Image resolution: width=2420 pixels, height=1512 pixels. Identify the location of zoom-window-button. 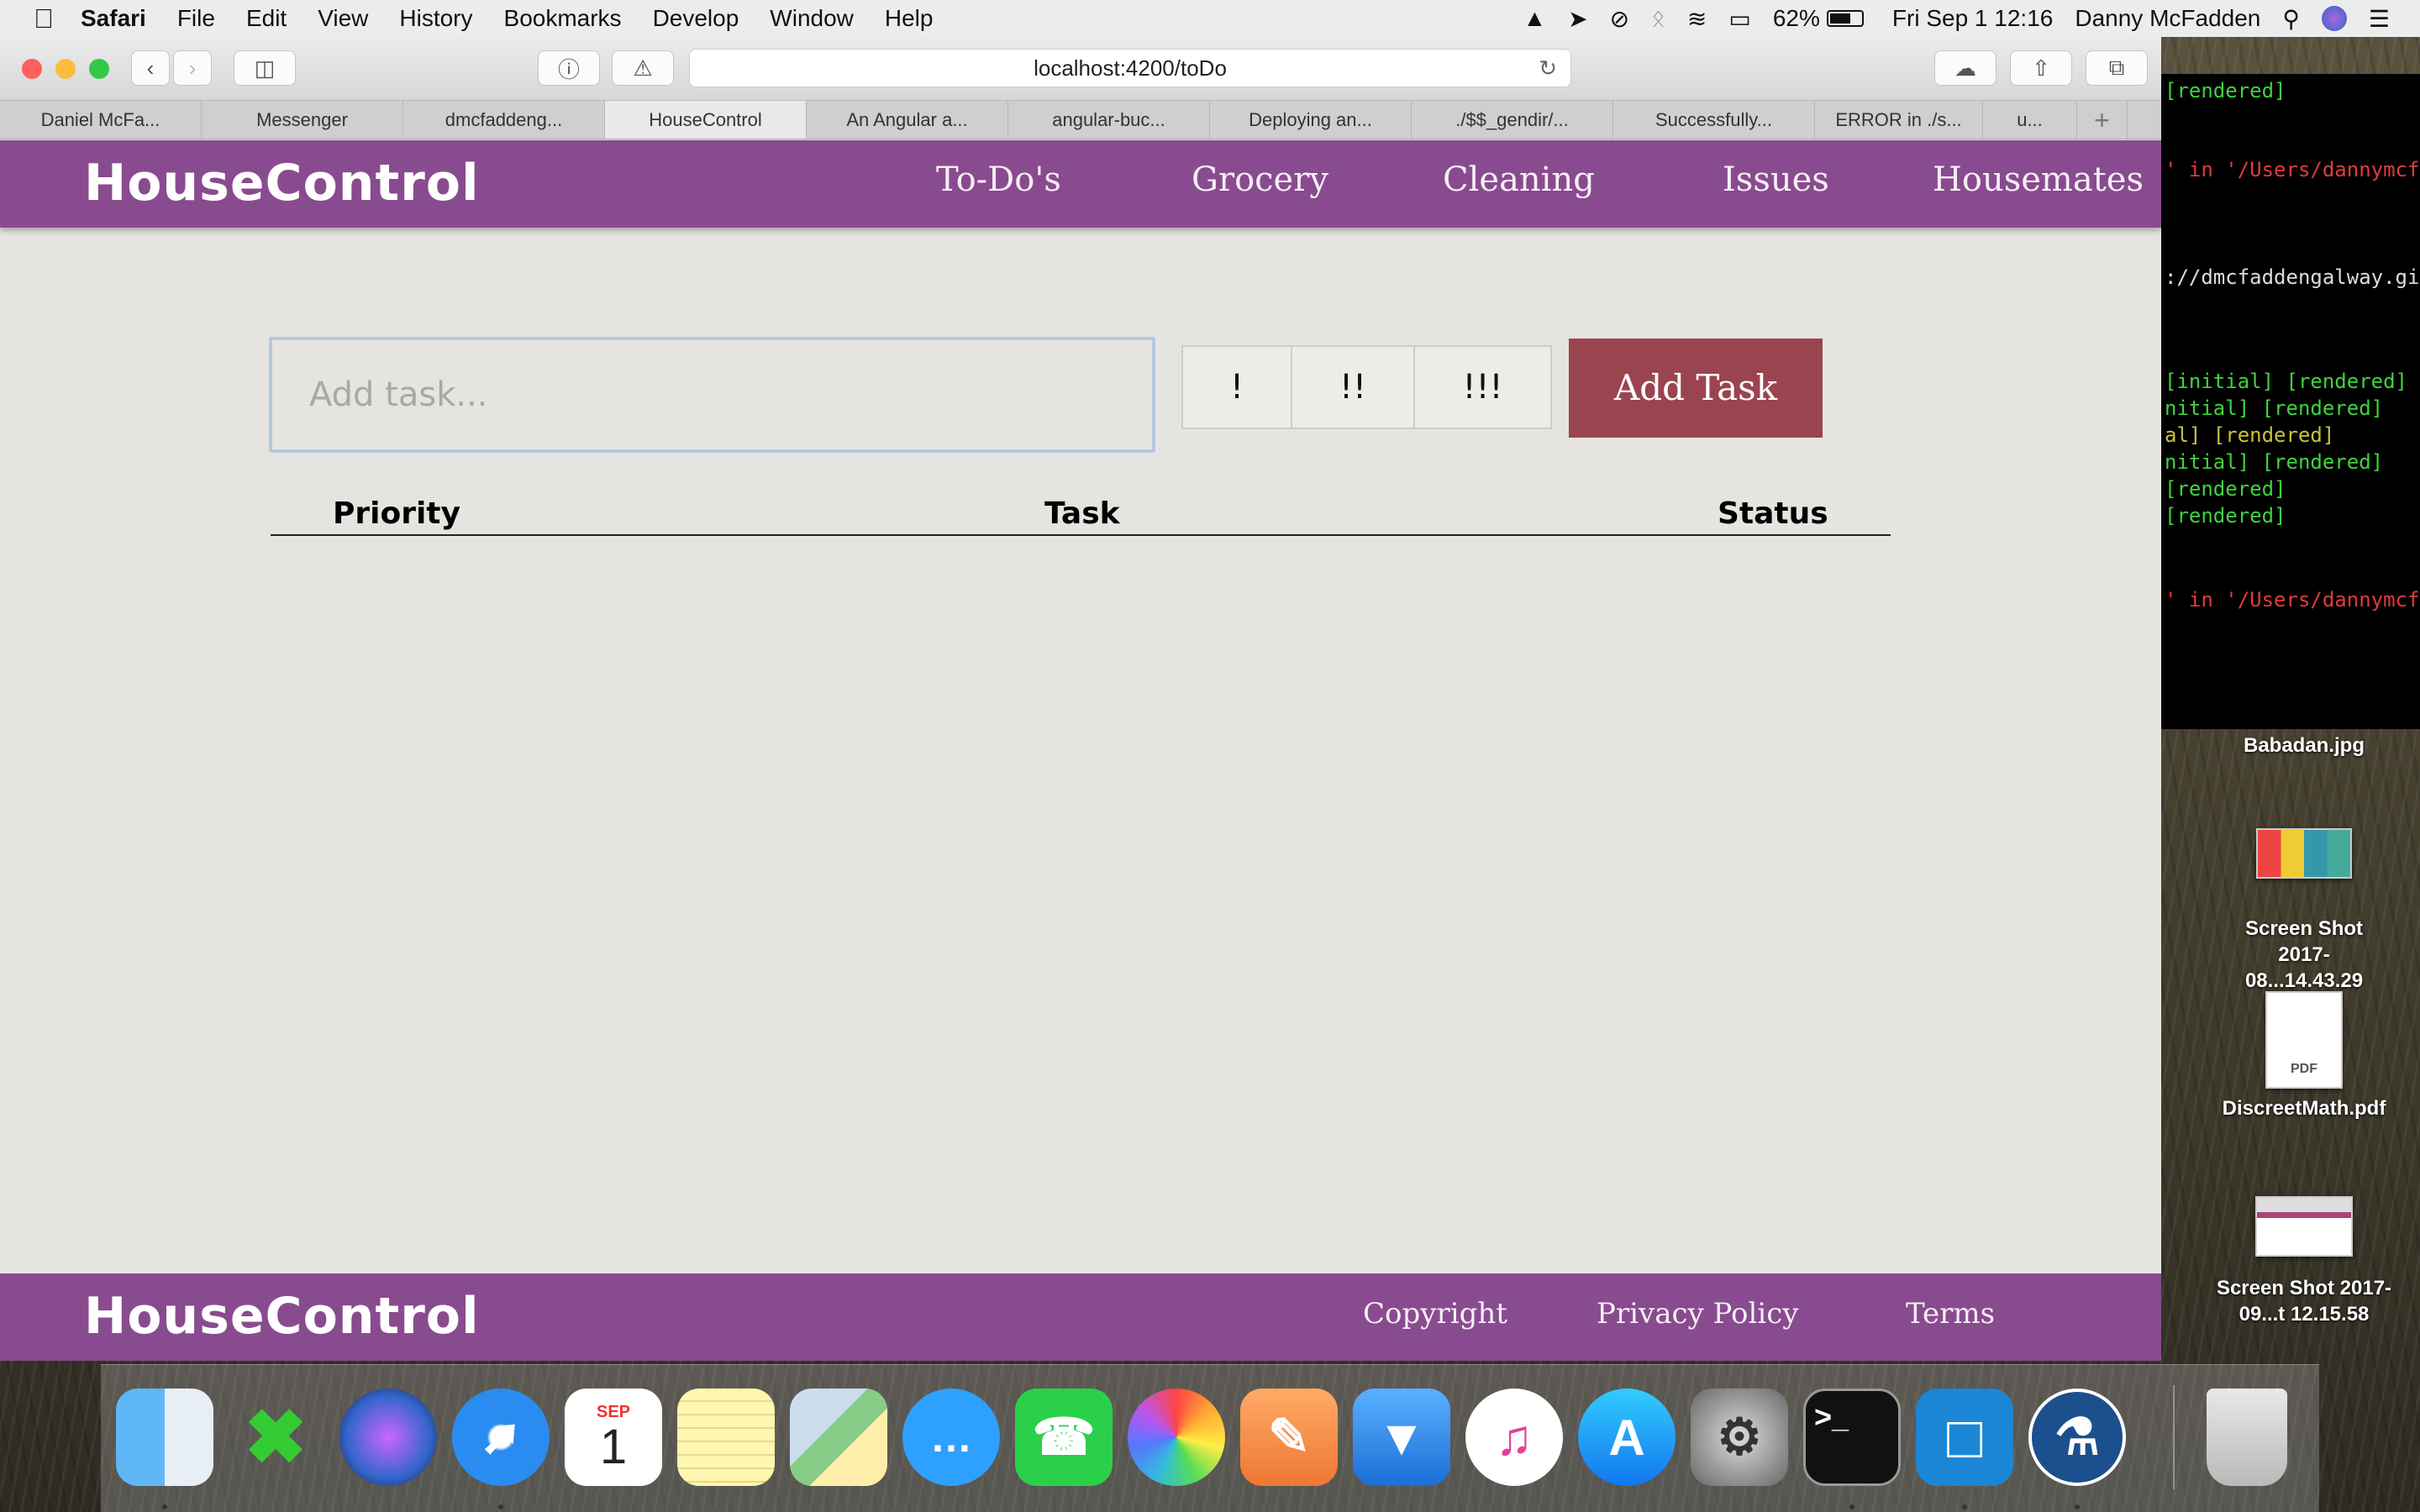
(99, 69).